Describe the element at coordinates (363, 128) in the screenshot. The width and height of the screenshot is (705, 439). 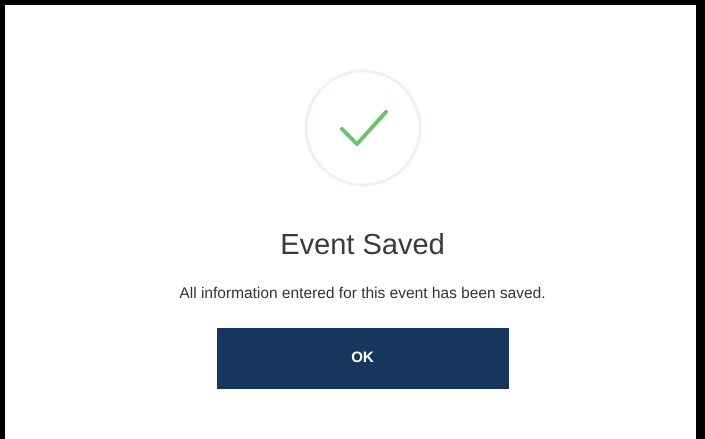
I see `check-icon` at that location.